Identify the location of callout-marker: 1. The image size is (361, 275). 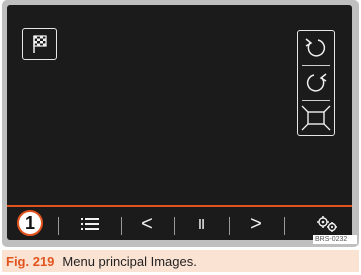
(30, 223).